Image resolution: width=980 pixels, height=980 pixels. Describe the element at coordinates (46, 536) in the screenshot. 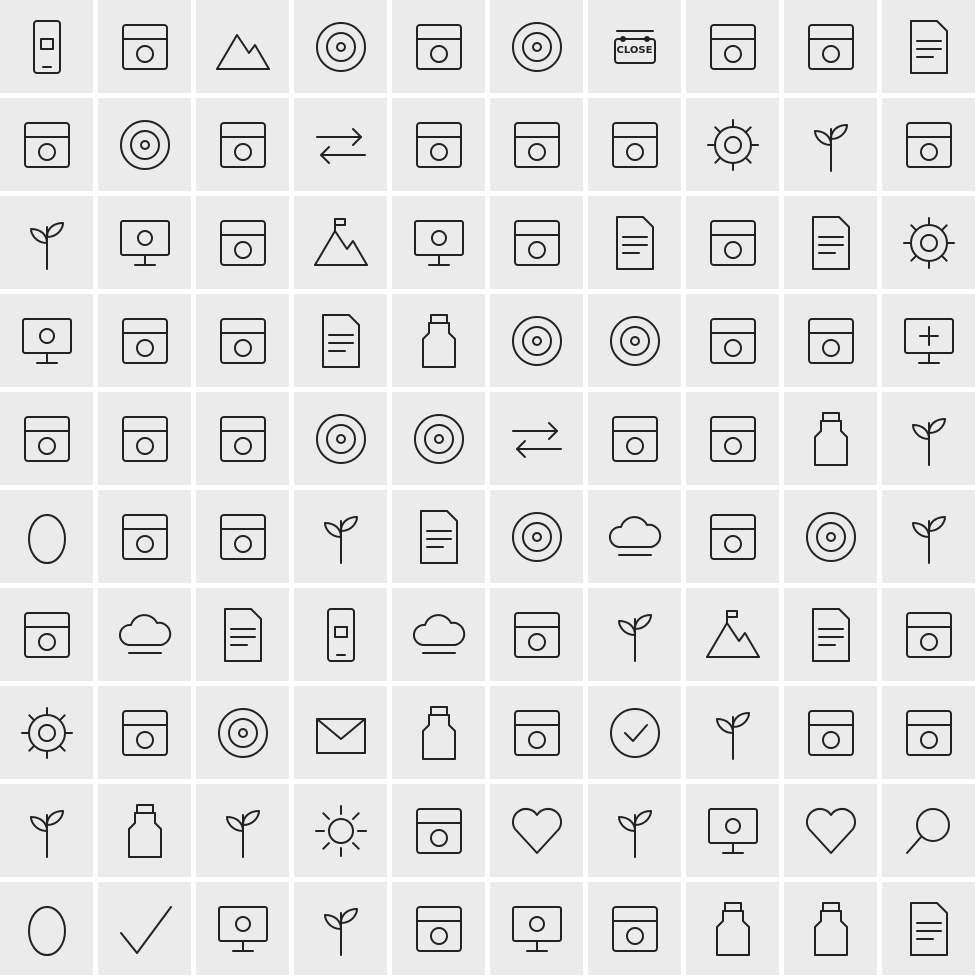

I see `icon-cell-egg` at that location.